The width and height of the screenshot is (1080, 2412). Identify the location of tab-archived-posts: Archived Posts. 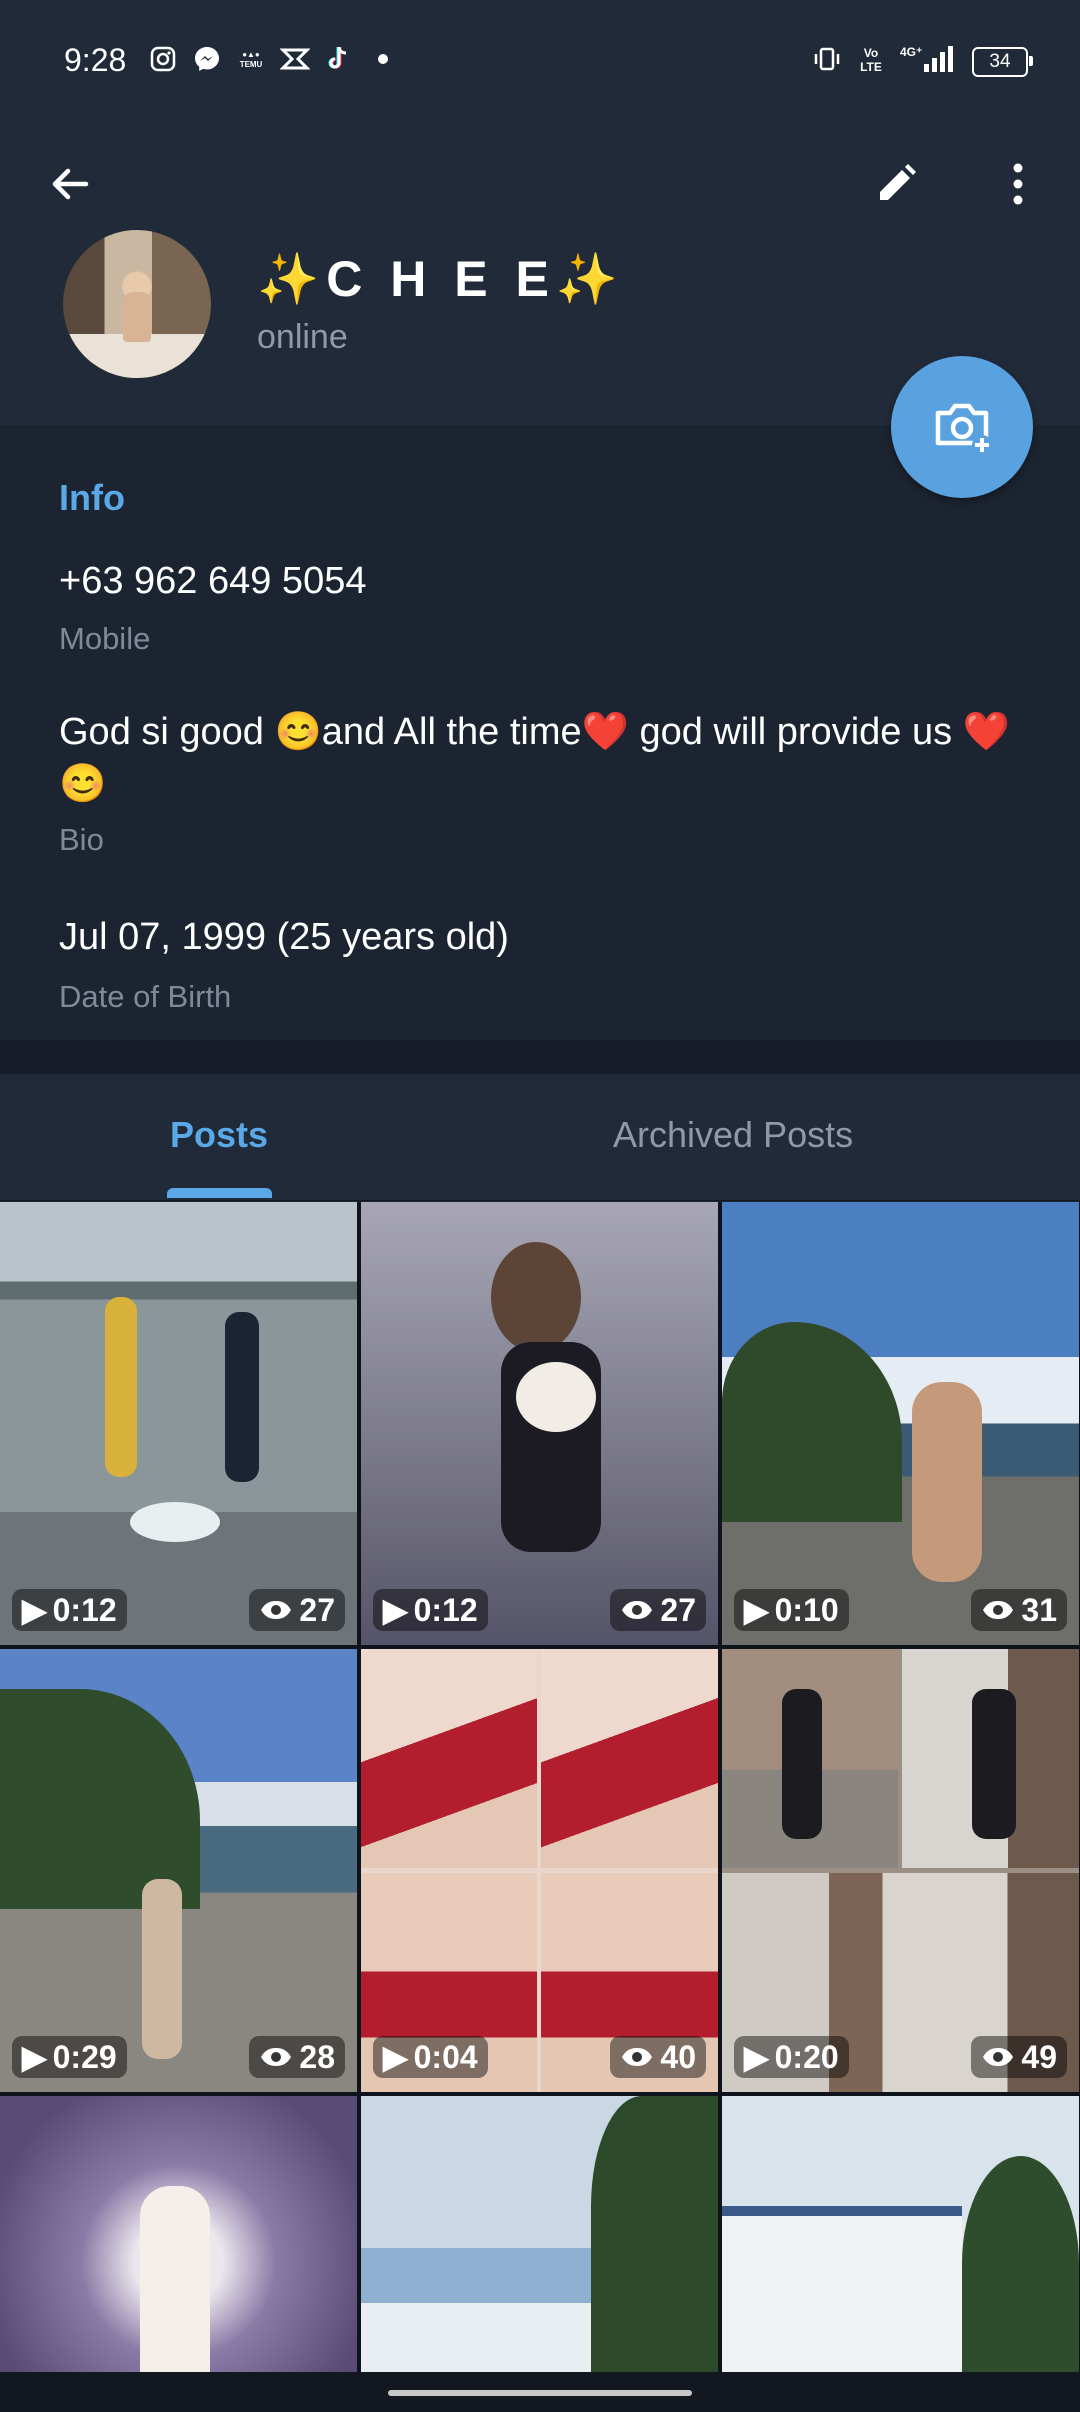
(733, 1135).